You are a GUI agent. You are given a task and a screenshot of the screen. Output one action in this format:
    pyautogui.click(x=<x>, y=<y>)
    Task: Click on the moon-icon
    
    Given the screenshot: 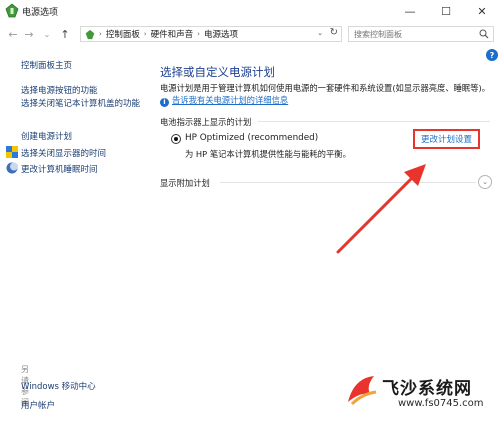 What is the action you would take?
    pyautogui.click(x=12, y=168)
    